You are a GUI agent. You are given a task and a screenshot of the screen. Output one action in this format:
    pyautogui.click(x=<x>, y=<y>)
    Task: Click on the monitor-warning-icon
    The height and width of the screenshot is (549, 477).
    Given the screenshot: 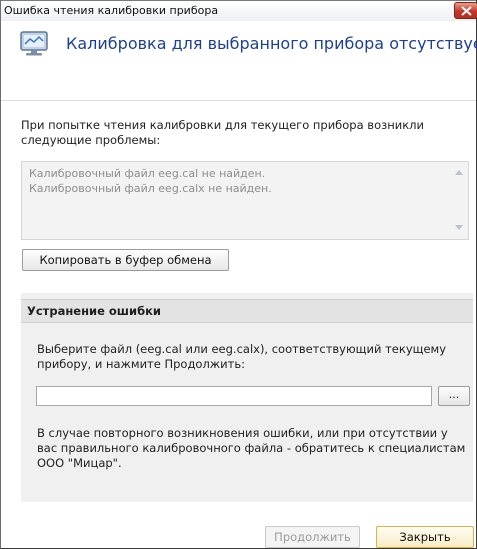 What is the action you would take?
    pyautogui.click(x=34, y=43)
    